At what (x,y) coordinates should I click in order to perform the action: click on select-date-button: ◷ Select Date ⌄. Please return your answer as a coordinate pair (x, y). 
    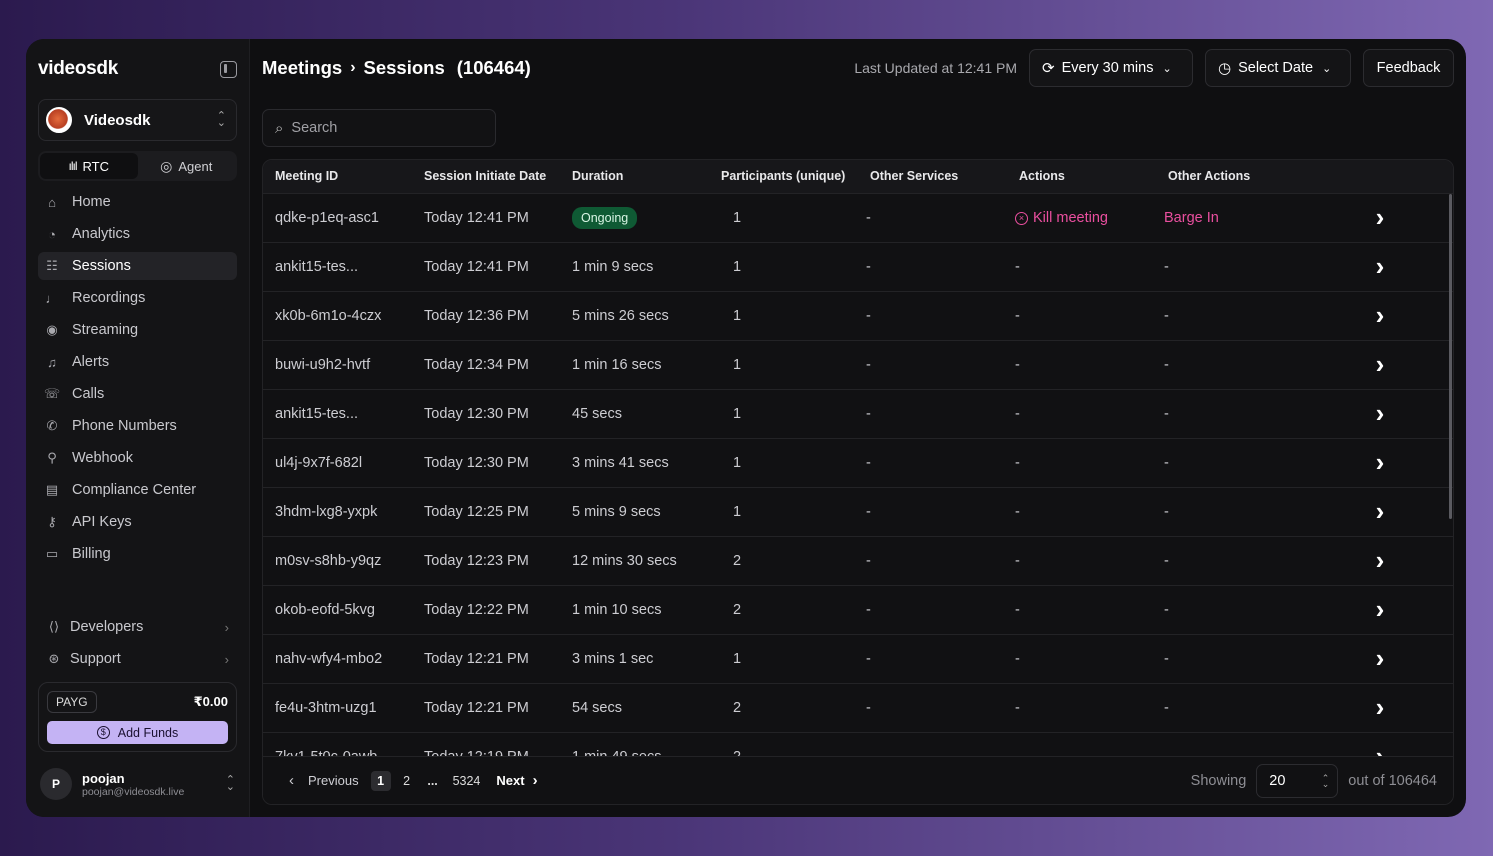
    Looking at the image, I should click on (1278, 68).